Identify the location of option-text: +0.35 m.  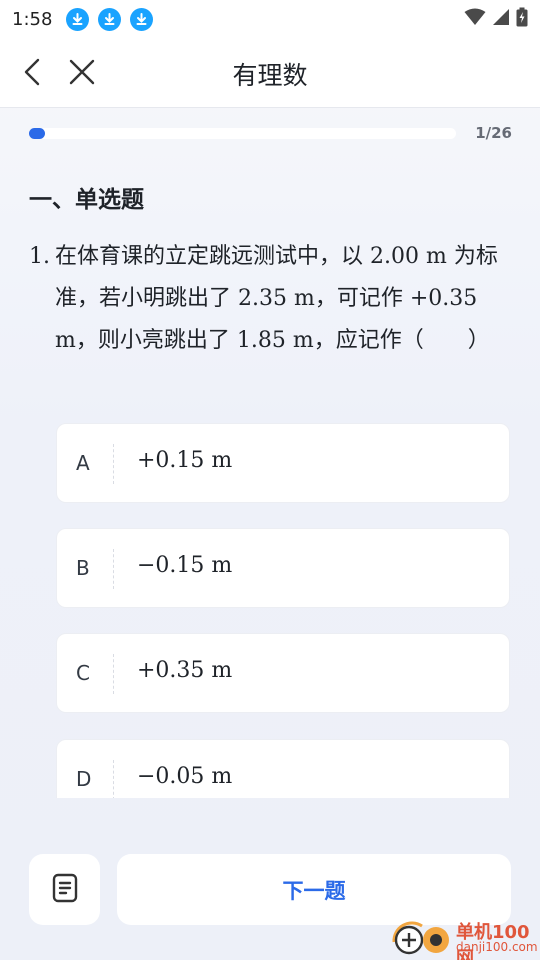
(185, 670).